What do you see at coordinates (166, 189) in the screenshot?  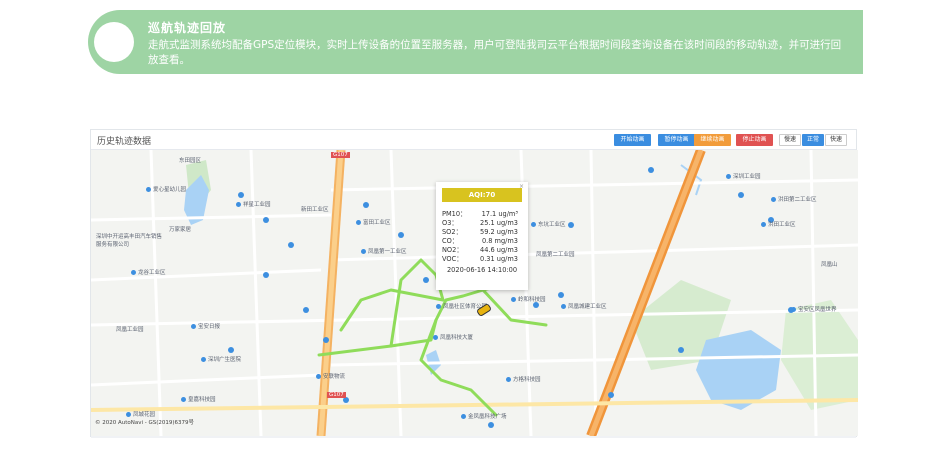 I see `map-label: 爱心星幼儿园` at bounding box center [166, 189].